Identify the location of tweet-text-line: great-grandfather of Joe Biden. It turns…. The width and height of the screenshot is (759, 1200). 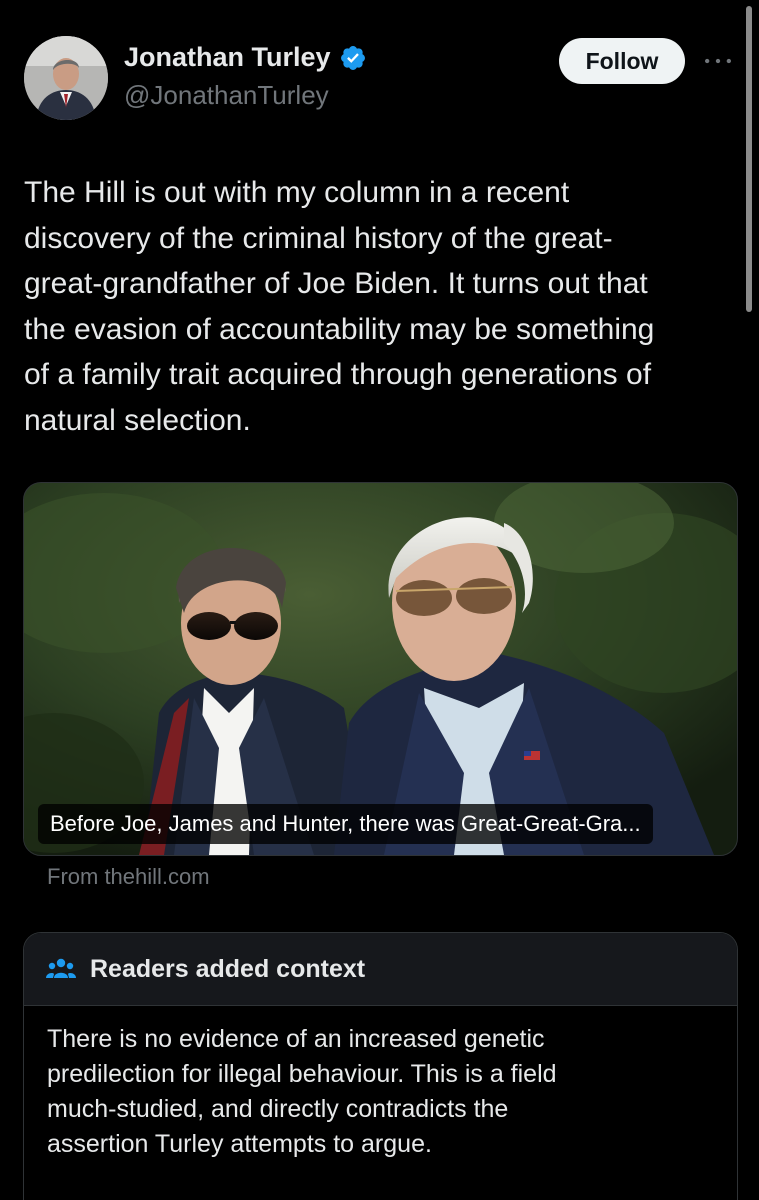
(336, 283).